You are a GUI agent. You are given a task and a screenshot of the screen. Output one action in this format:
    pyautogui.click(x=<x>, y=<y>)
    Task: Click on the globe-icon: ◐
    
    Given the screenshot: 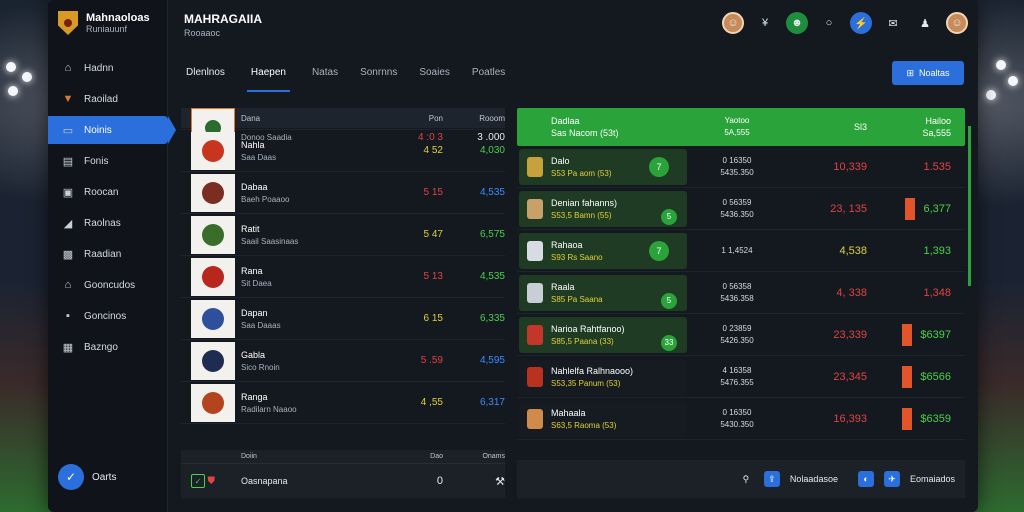 What is the action you would take?
    pyautogui.click(x=865, y=479)
    